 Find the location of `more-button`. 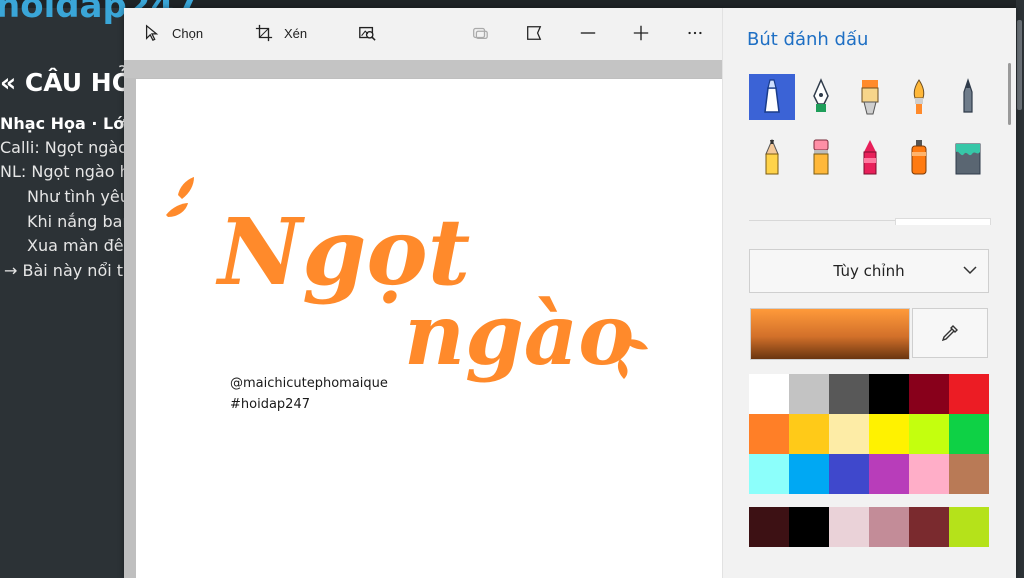

more-button is located at coordinates (695, 33).